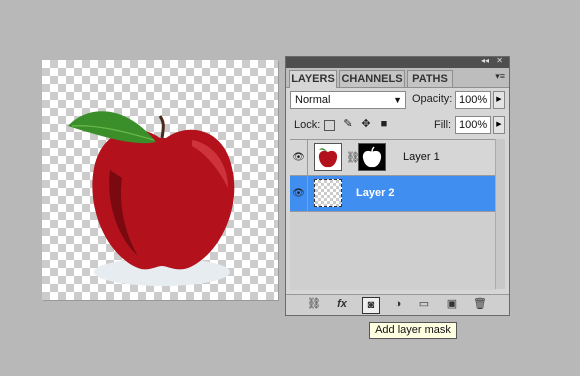  I want to click on panel-tabs: LAYERS CHANNELS PATHS ▾≡, so click(397, 78).